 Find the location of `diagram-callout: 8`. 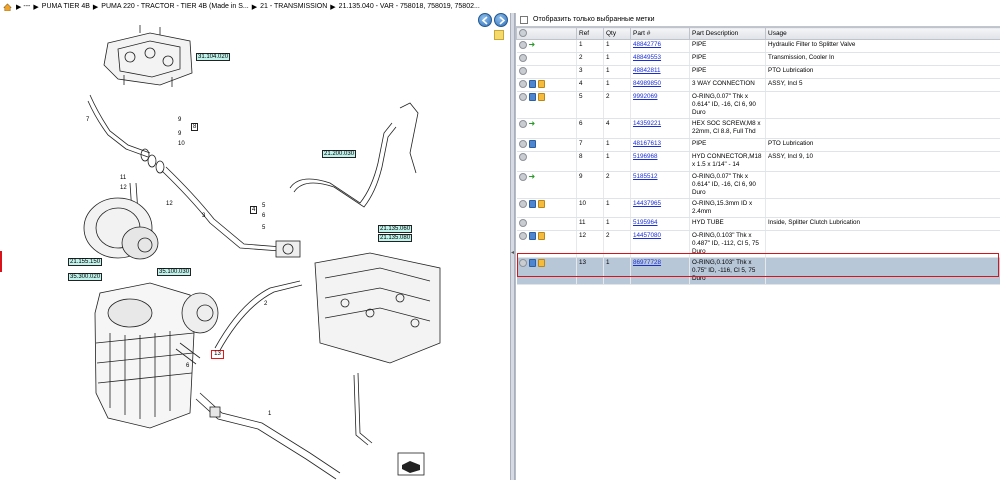

diagram-callout: 8 is located at coordinates (195, 127).